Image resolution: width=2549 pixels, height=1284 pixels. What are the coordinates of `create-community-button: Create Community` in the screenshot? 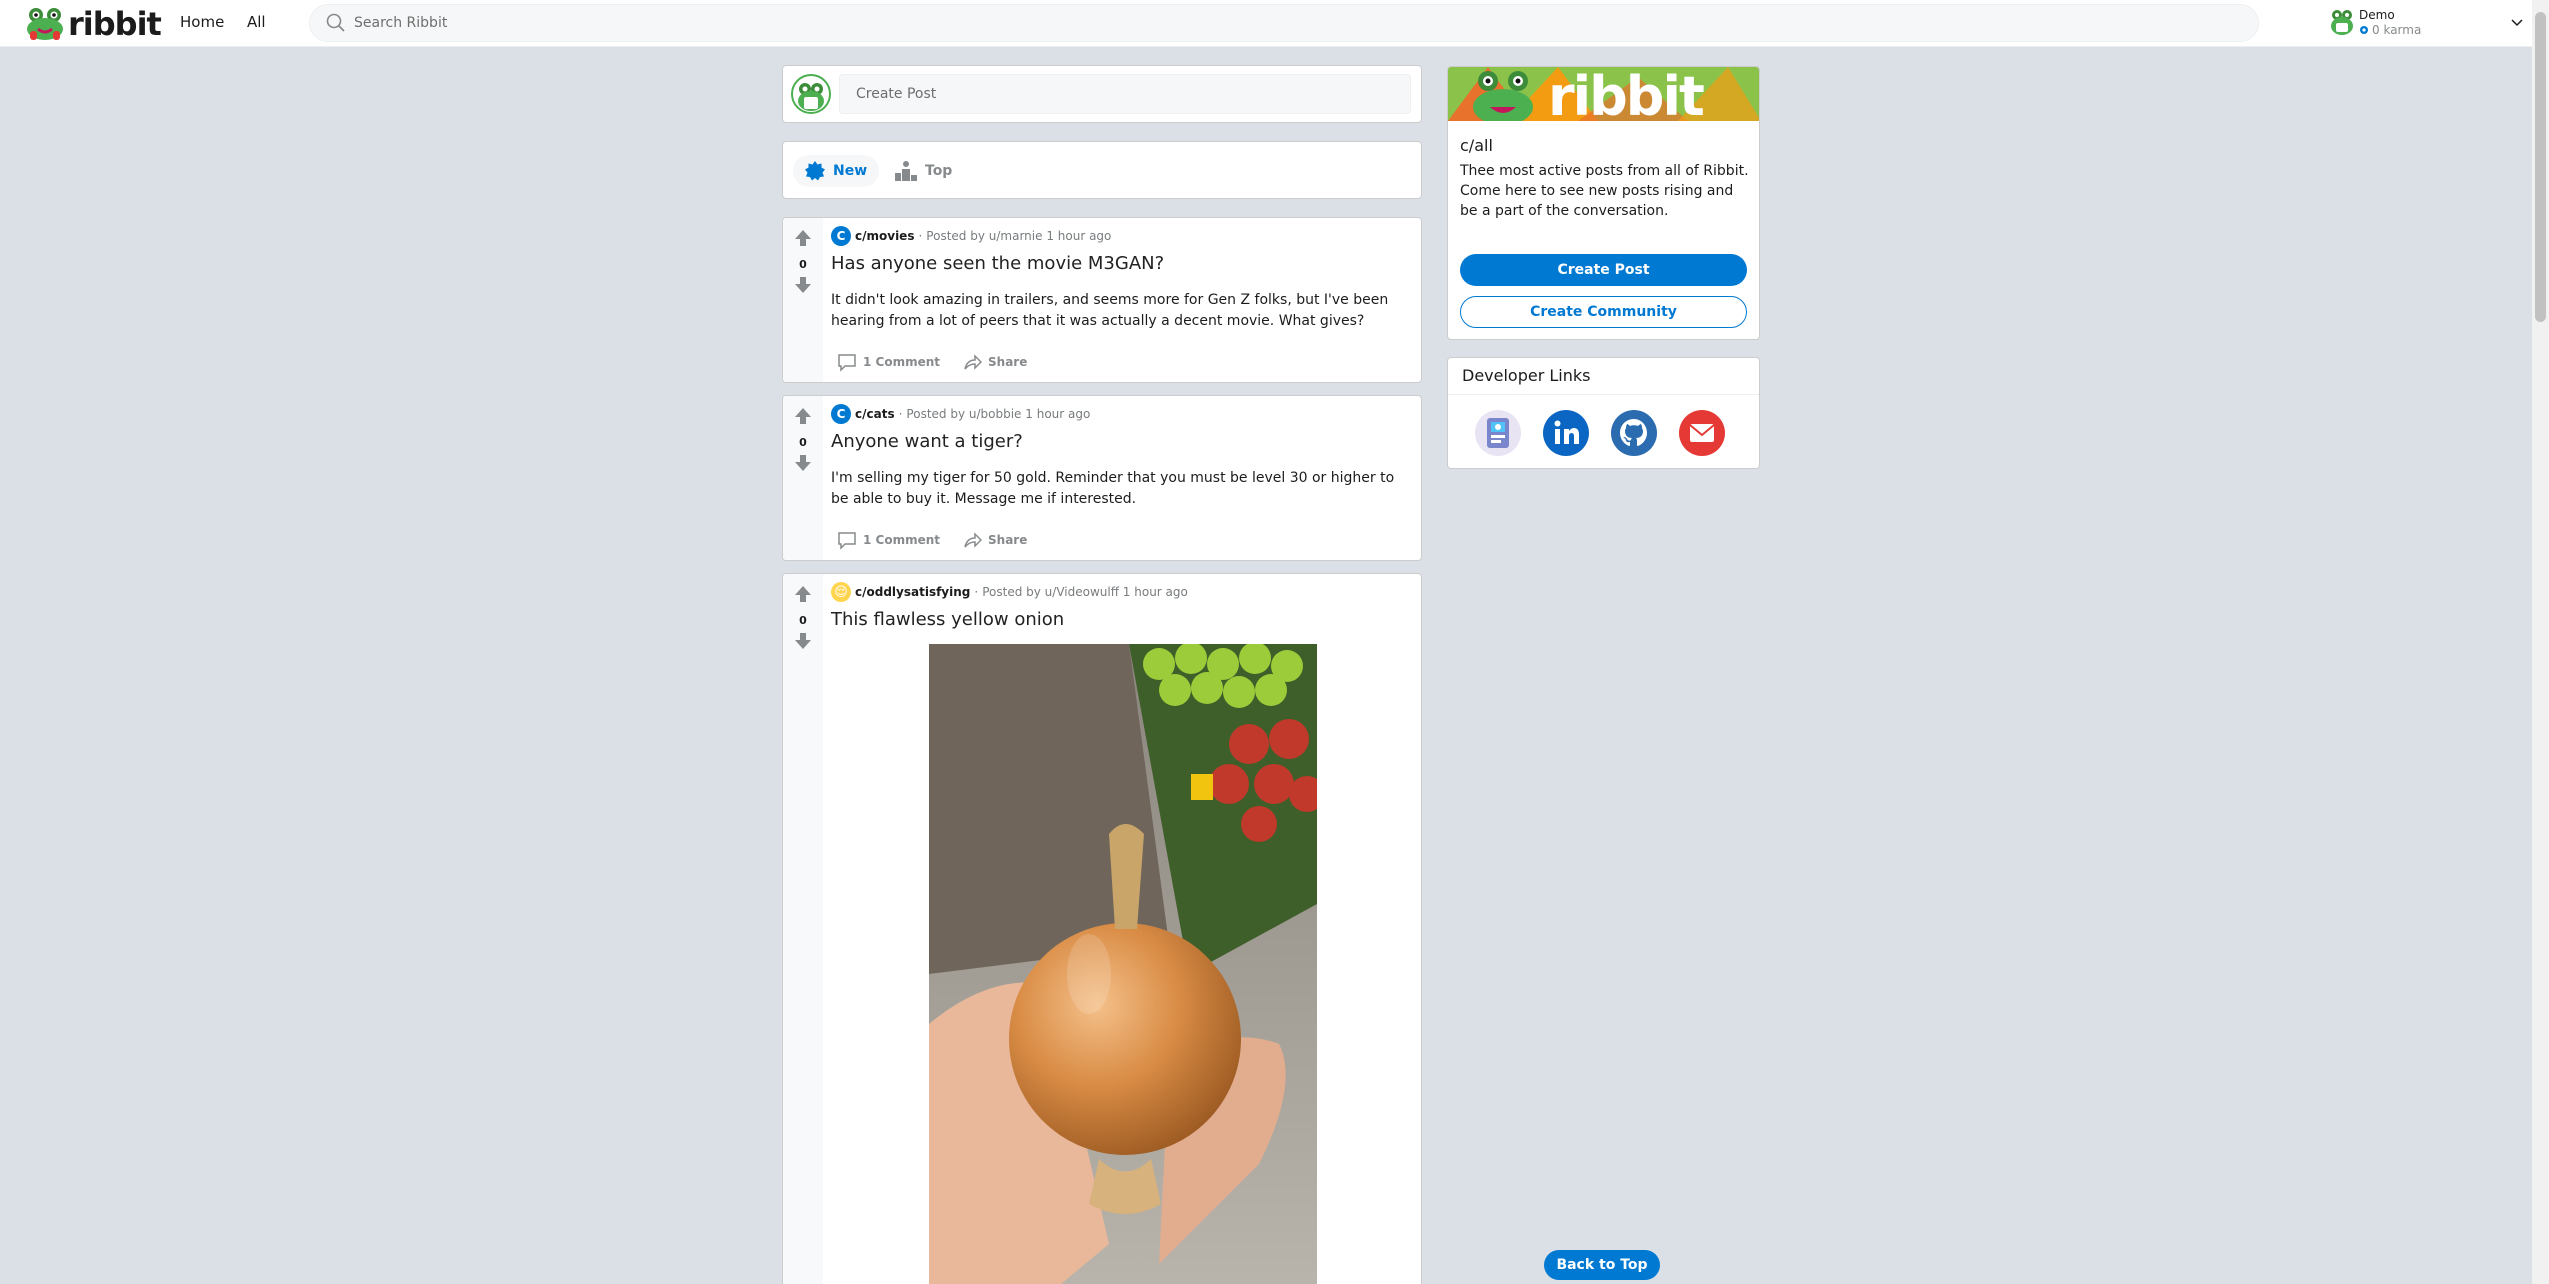 It's located at (1603, 312).